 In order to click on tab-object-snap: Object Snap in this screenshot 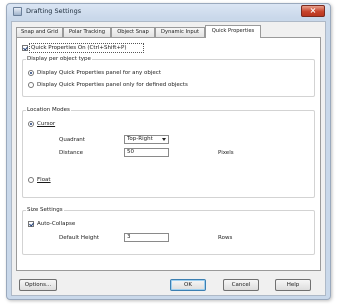, I will do `click(133, 32)`.